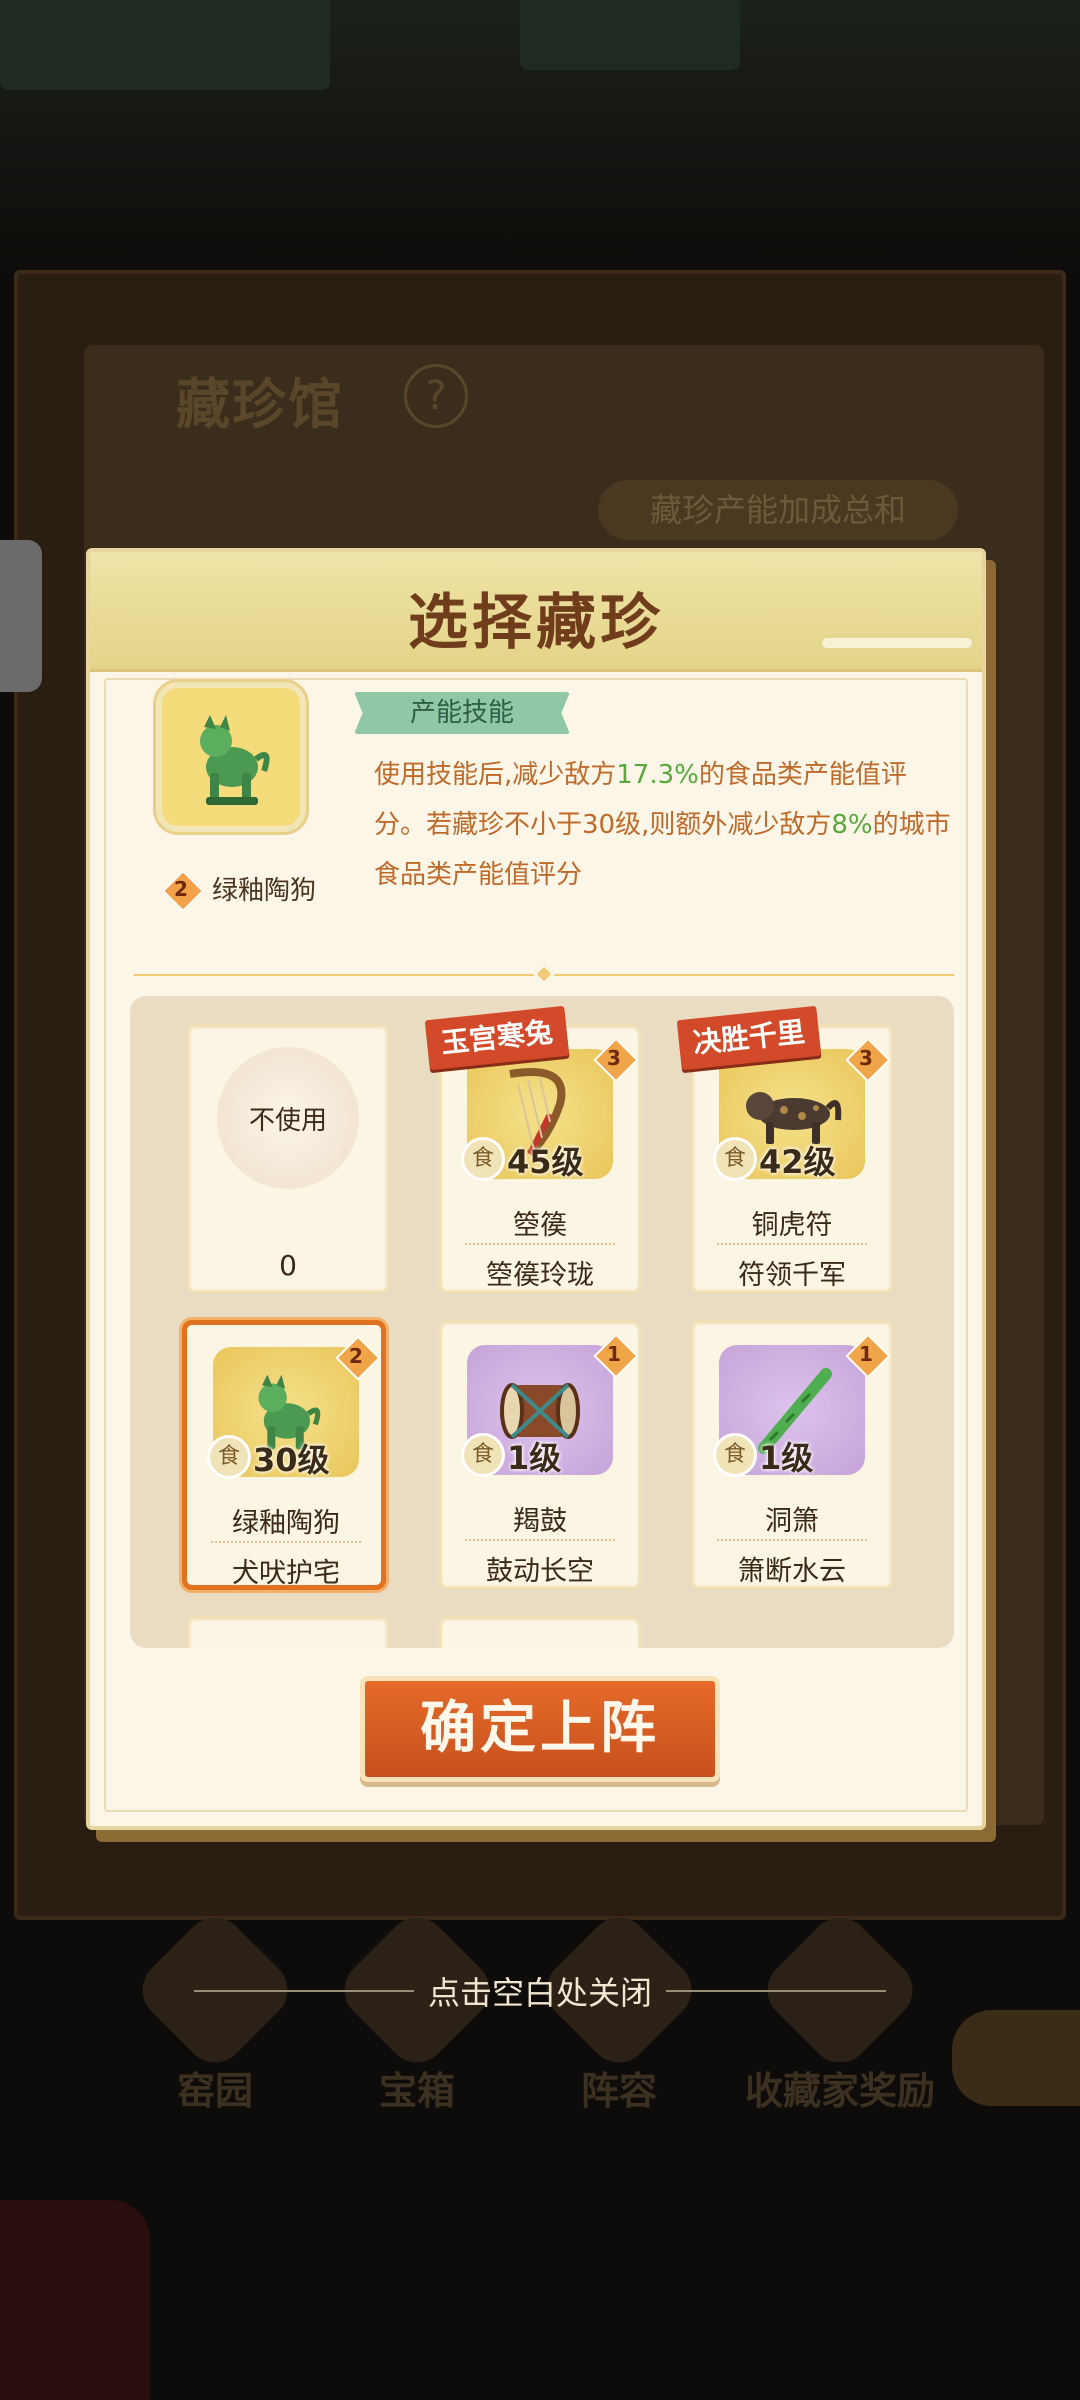 This screenshot has height=2400, width=1080. I want to click on close-hint: 点击空白处关闭, so click(540, 1991).